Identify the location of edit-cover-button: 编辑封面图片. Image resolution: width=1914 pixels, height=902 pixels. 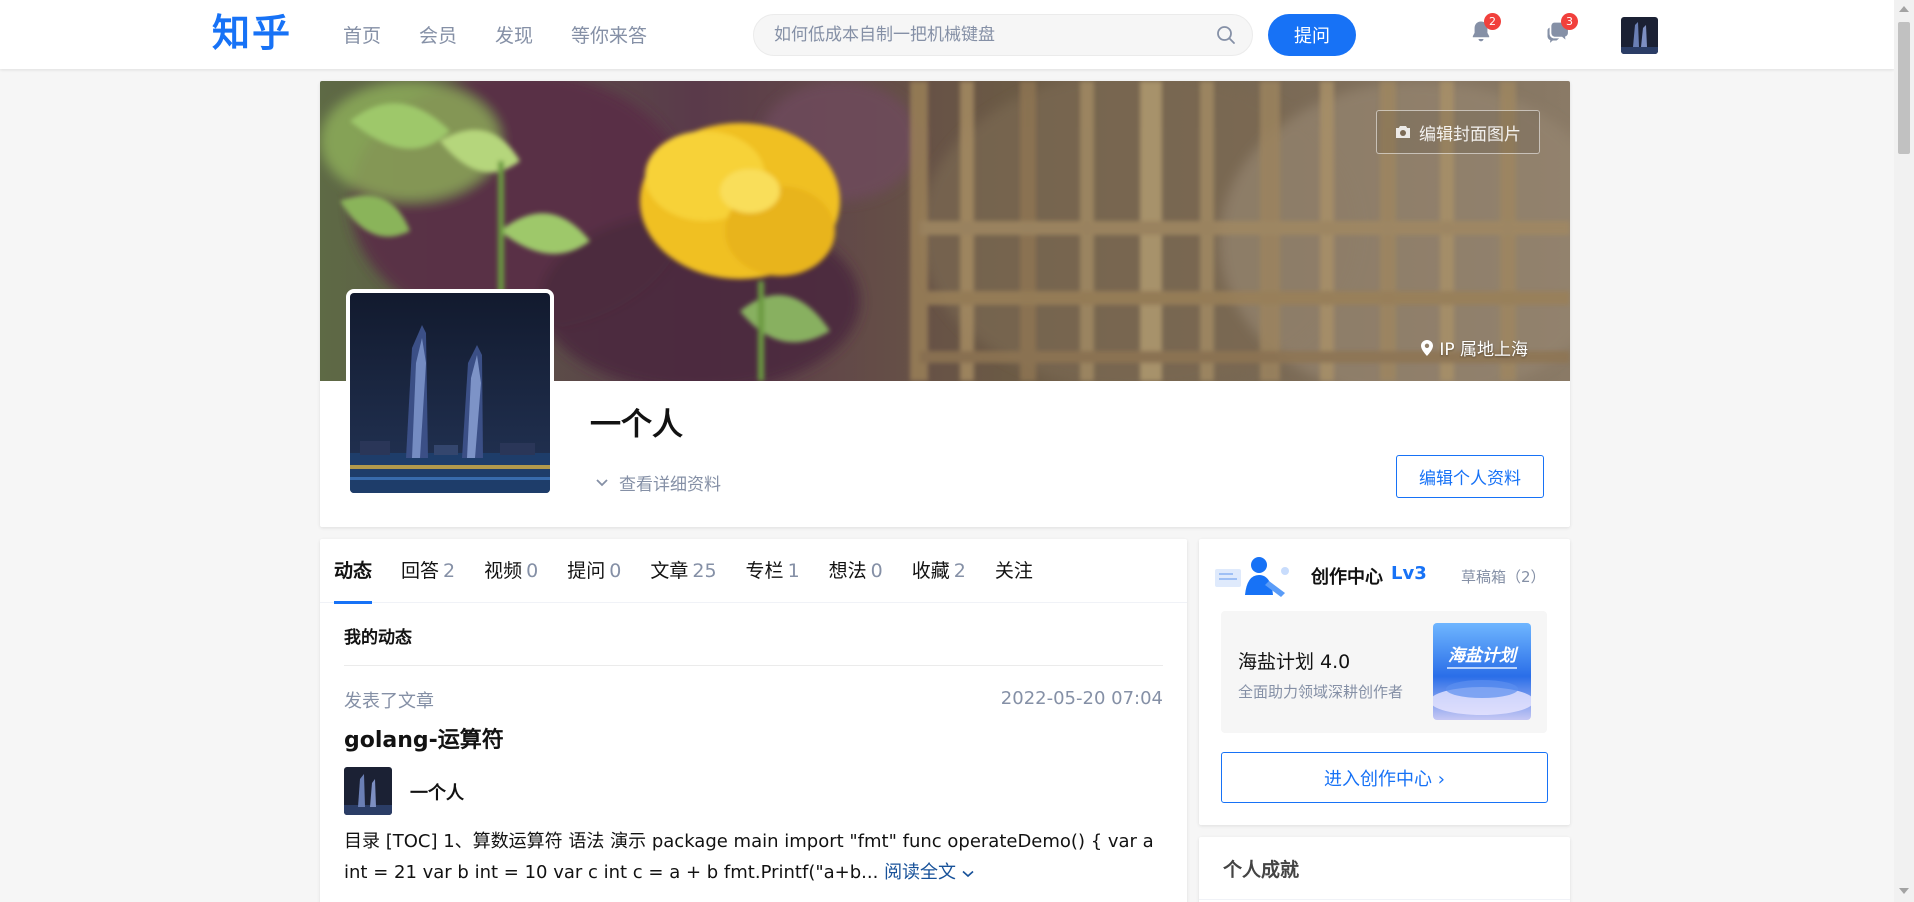
(1458, 132).